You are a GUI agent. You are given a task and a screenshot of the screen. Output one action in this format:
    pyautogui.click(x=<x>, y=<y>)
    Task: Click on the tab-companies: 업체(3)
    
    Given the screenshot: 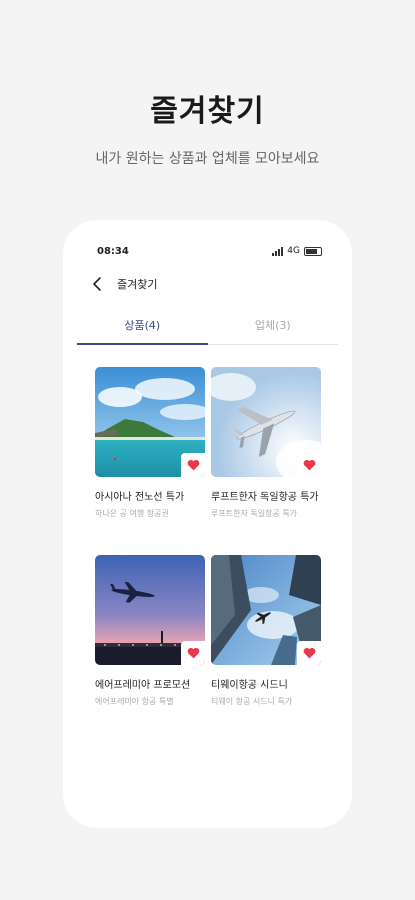 What is the action you would take?
    pyautogui.click(x=273, y=330)
    